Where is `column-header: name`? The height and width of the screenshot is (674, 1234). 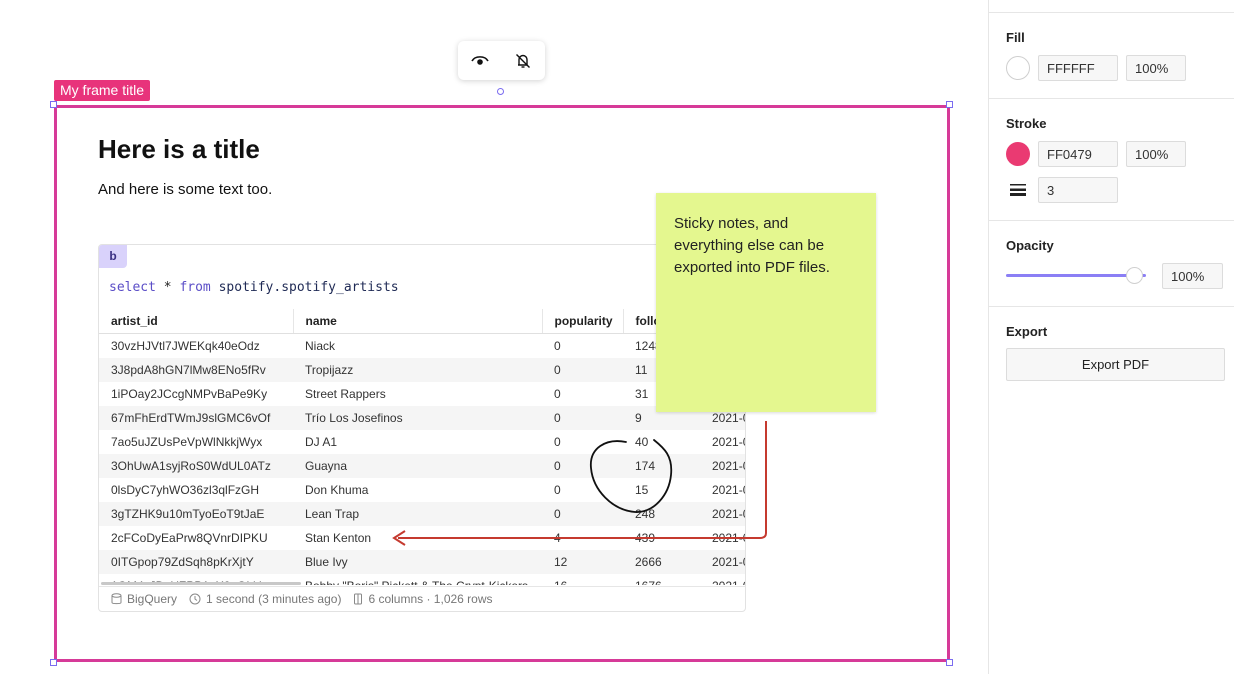
column-header: name is located at coordinates (418, 321).